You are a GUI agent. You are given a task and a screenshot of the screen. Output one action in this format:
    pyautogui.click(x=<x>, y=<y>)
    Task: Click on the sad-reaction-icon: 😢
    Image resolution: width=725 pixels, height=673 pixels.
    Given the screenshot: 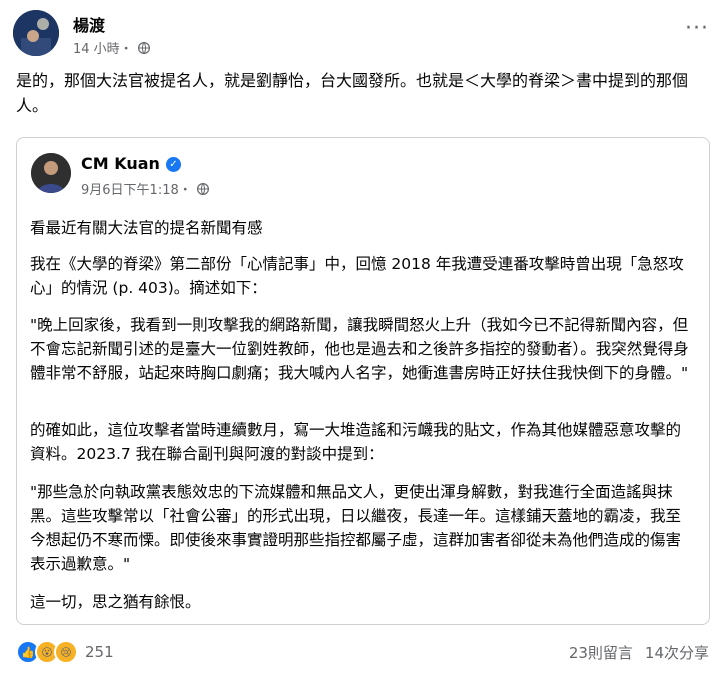 What is the action you would take?
    pyautogui.click(x=66, y=652)
    